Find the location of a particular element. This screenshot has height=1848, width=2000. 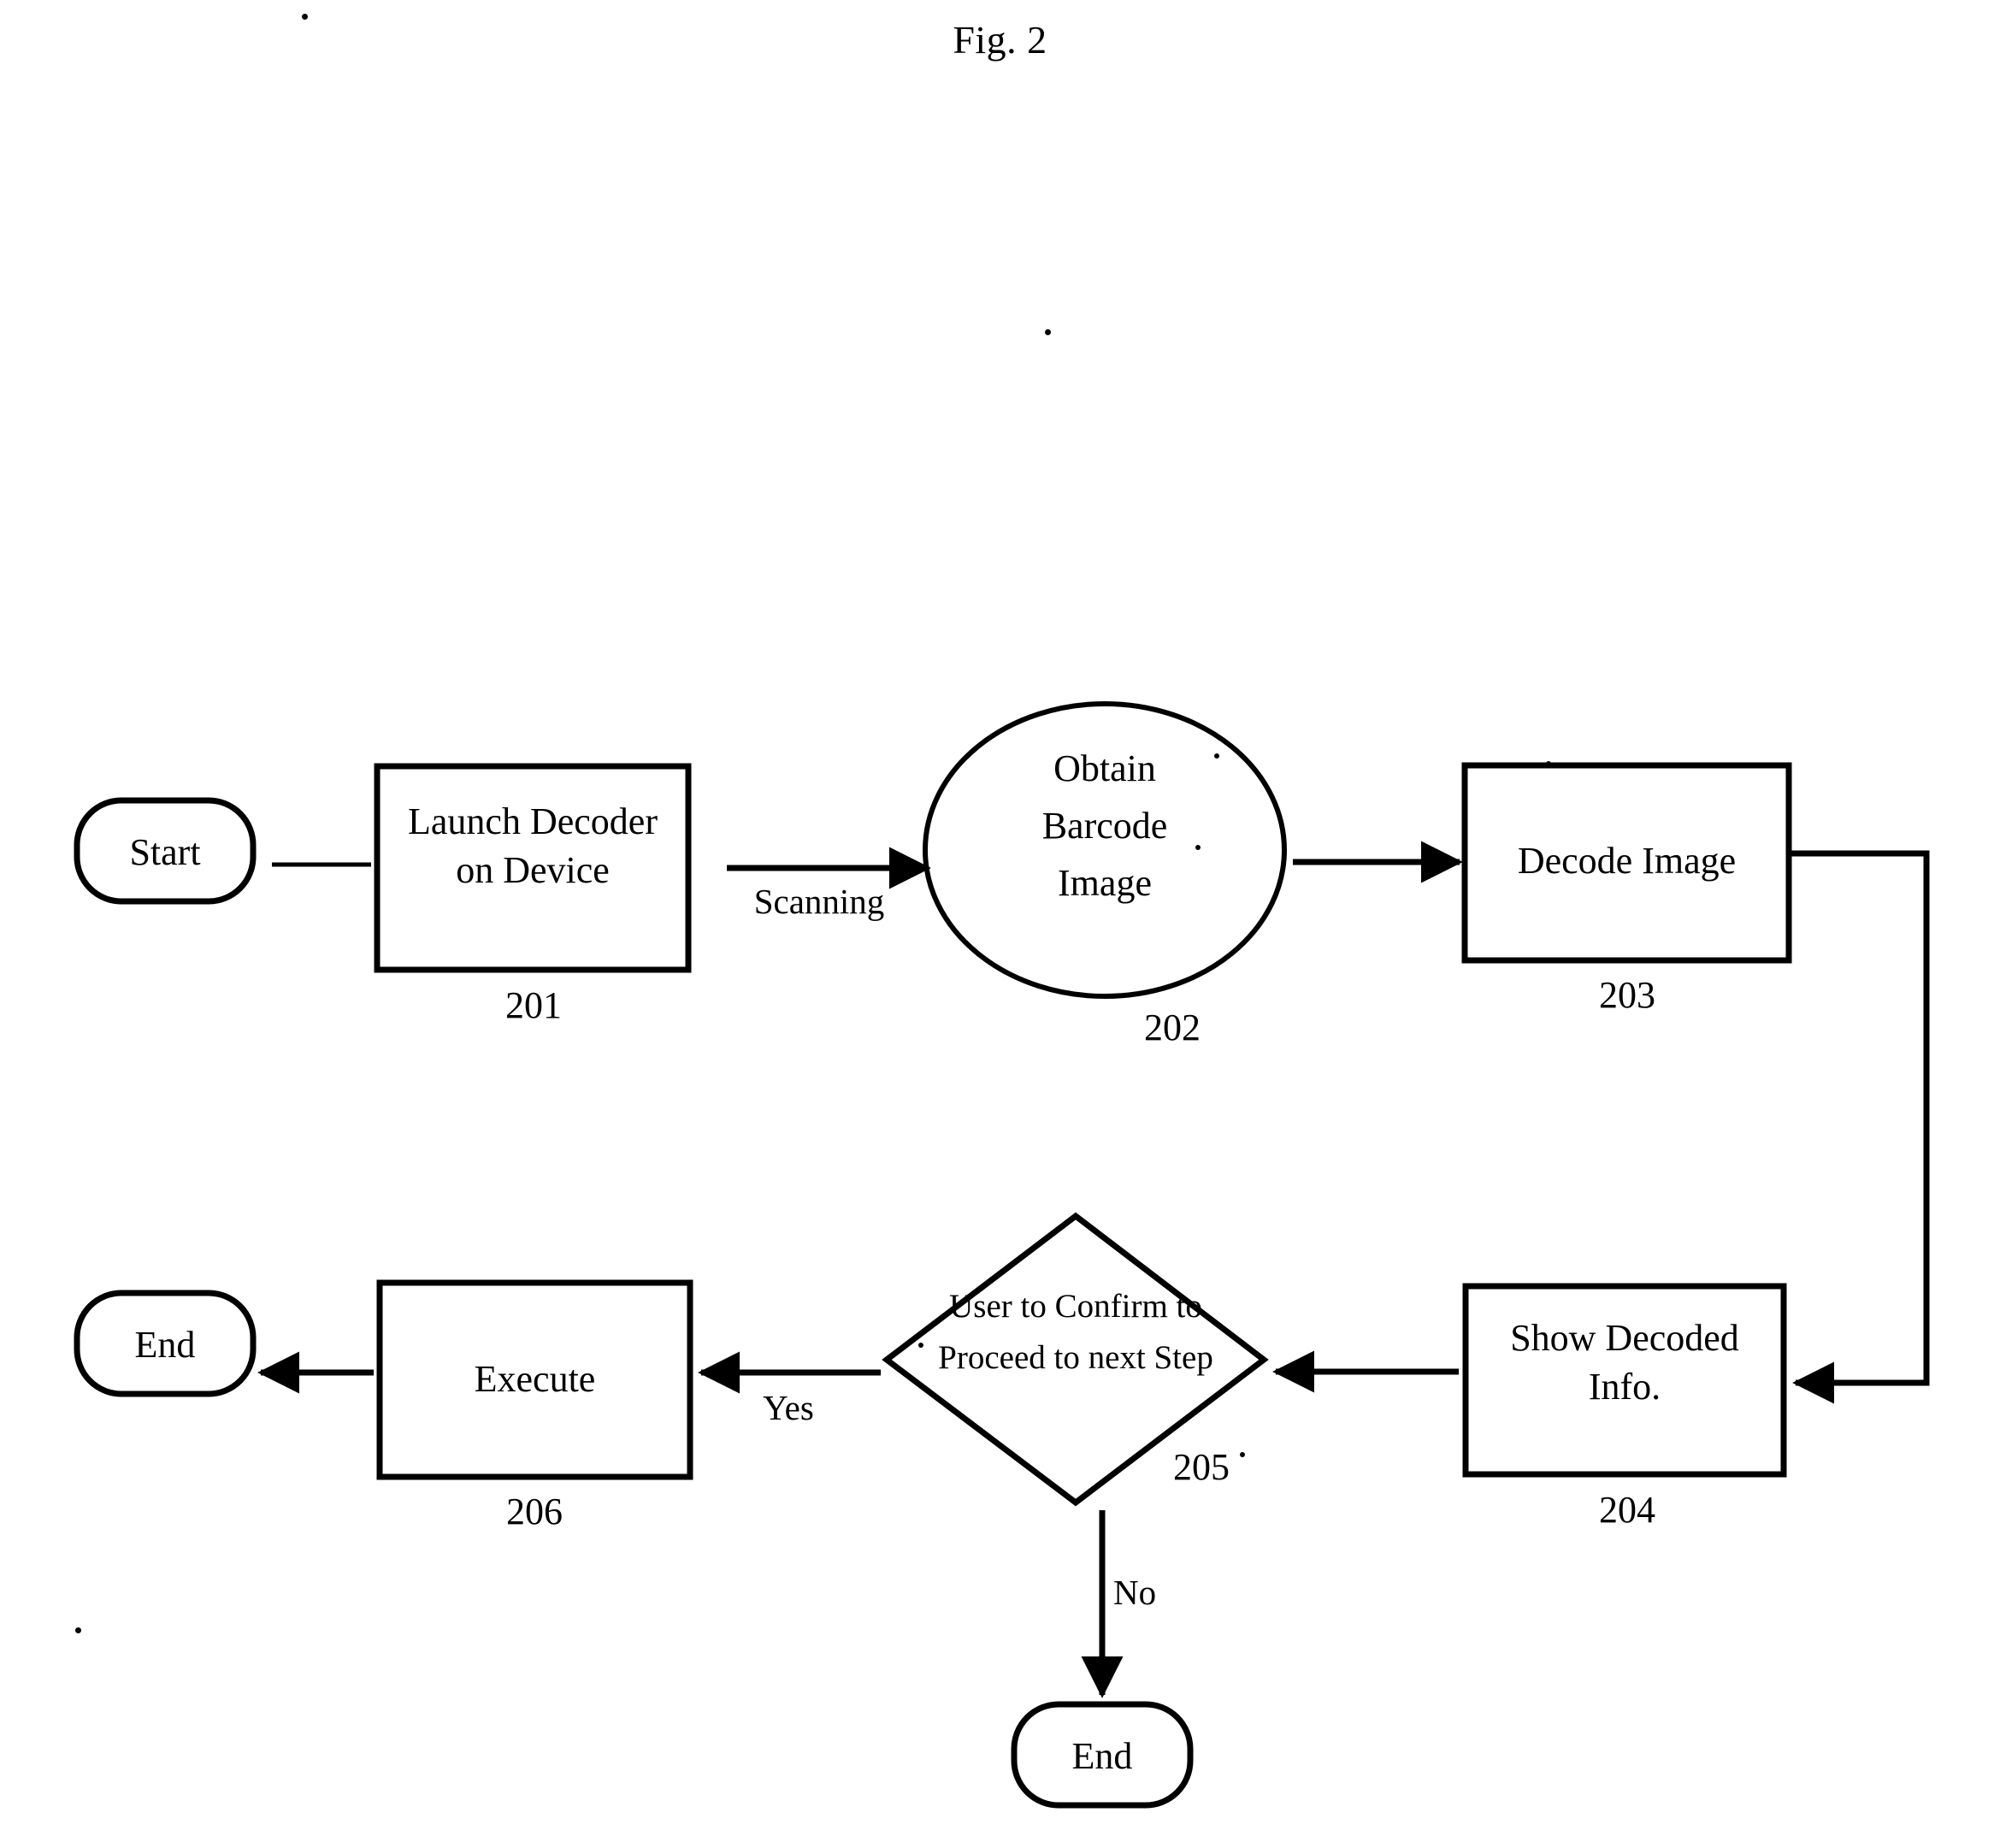

edge-label-no: No is located at coordinates (1135, 1592).